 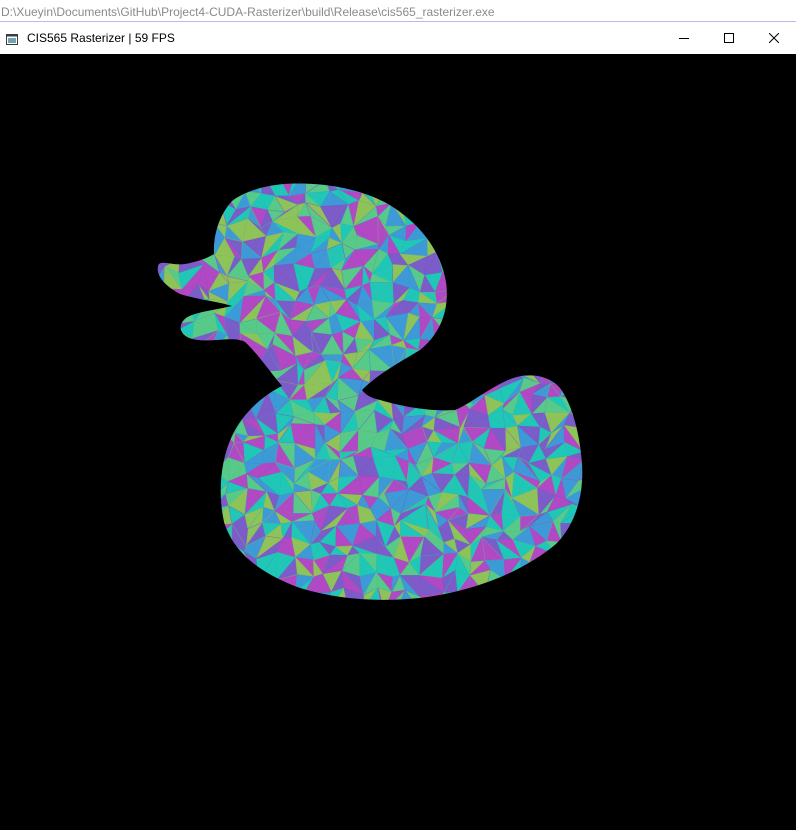 I want to click on app-window-icon, so click(x=12, y=38).